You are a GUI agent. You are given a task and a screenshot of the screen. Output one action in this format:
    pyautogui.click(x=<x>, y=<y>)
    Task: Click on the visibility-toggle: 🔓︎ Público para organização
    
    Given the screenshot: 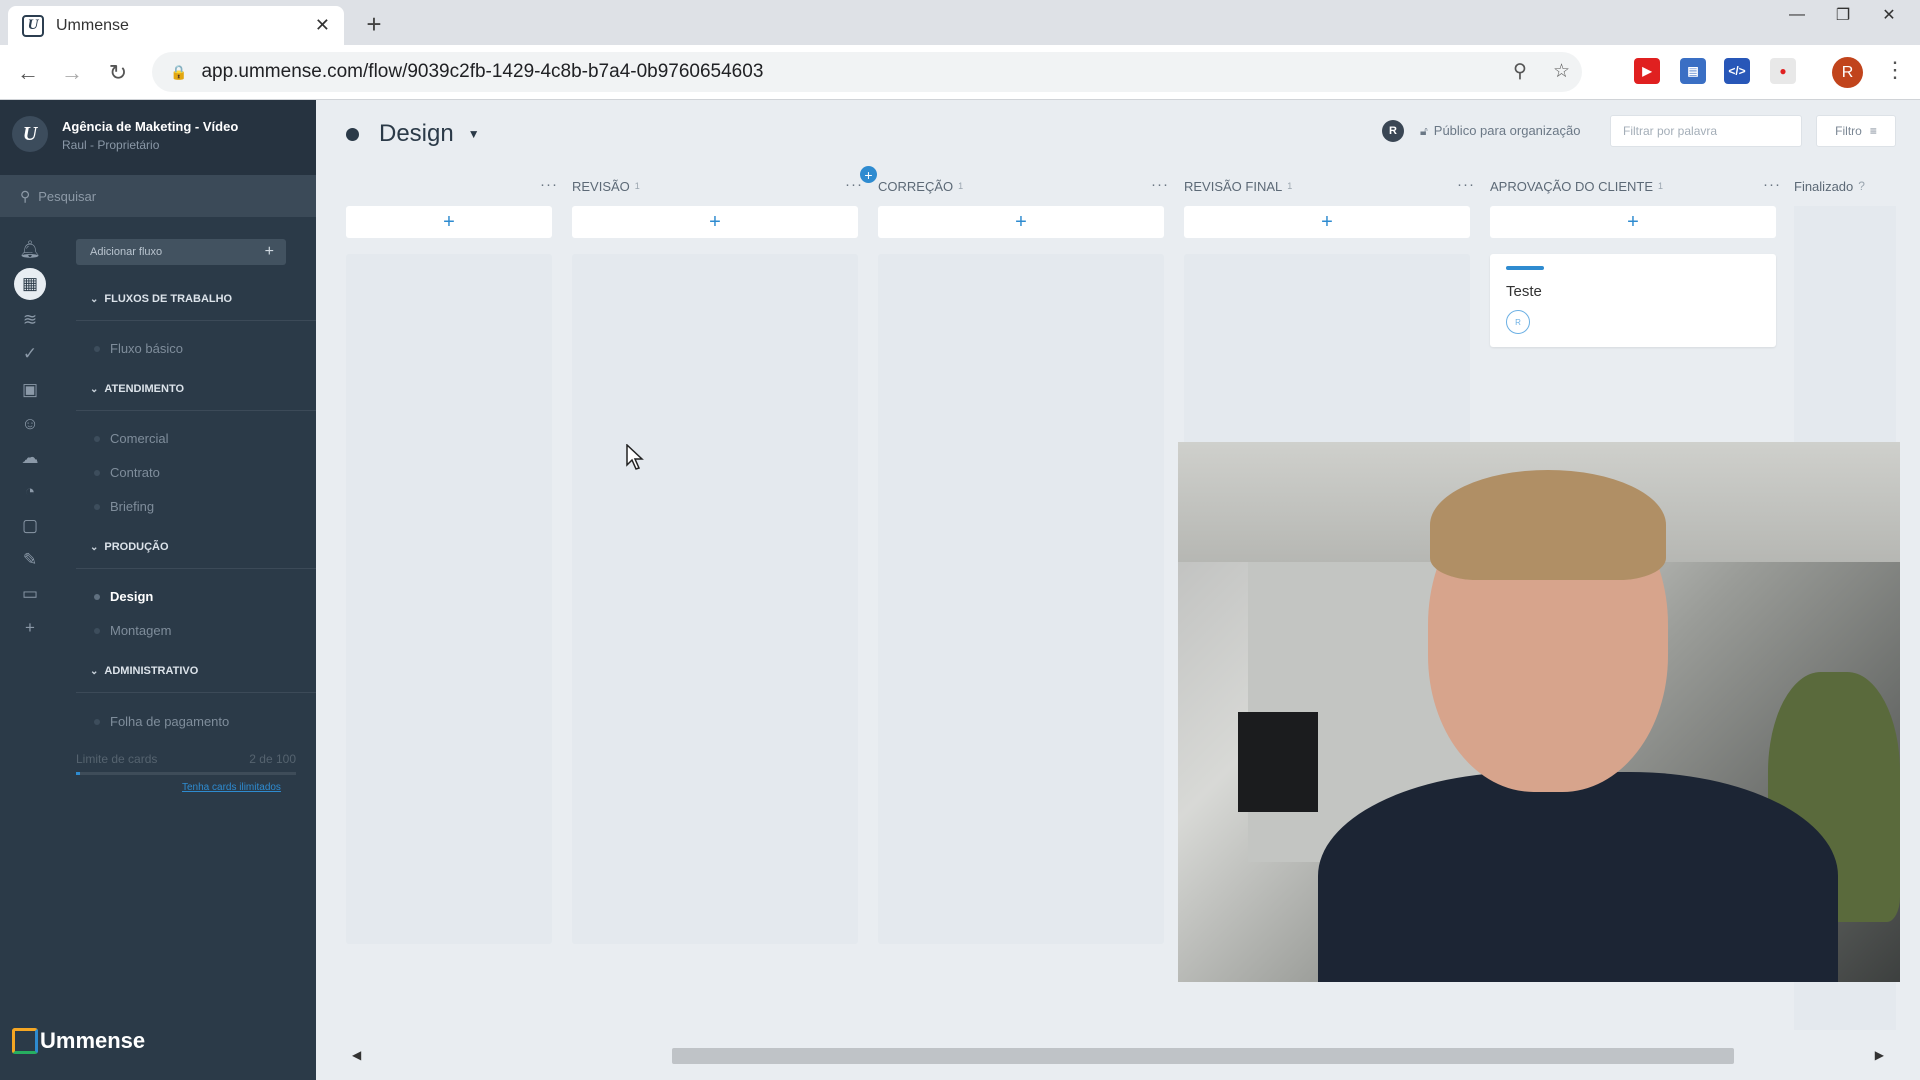 What is the action you would take?
    pyautogui.click(x=1500, y=131)
    